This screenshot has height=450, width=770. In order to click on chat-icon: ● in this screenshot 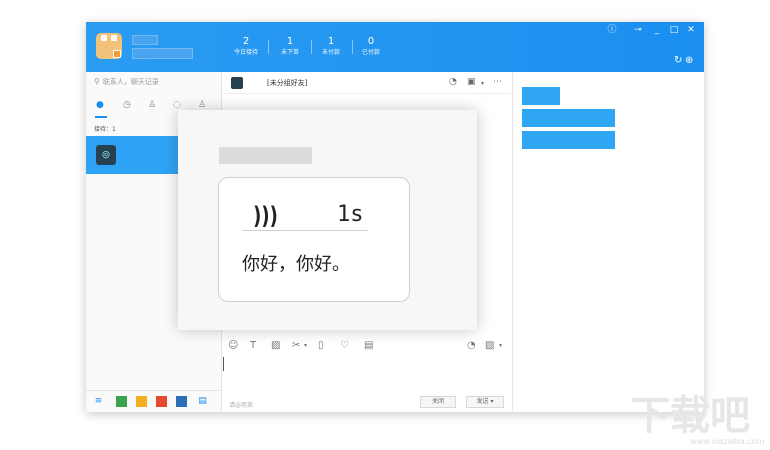, I will do `click(100, 105)`.